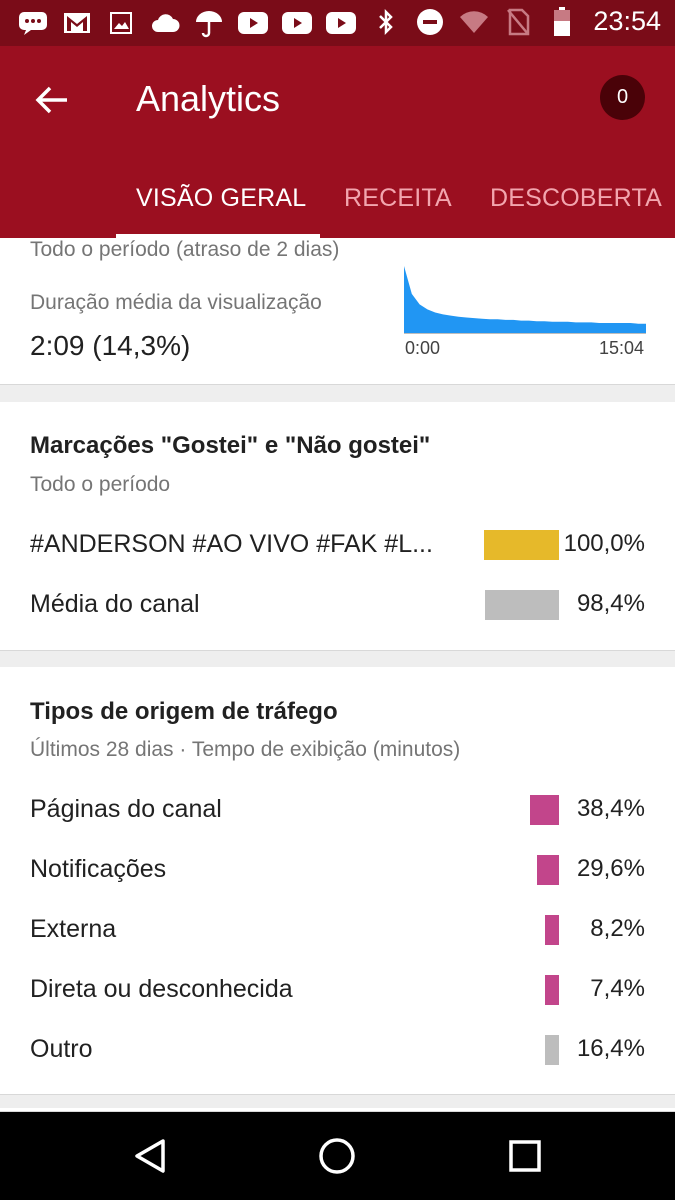  Describe the element at coordinates (185, 249) in the screenshot. I see `retention-period: Todo o período (atraso de 2 dias)` at that location.